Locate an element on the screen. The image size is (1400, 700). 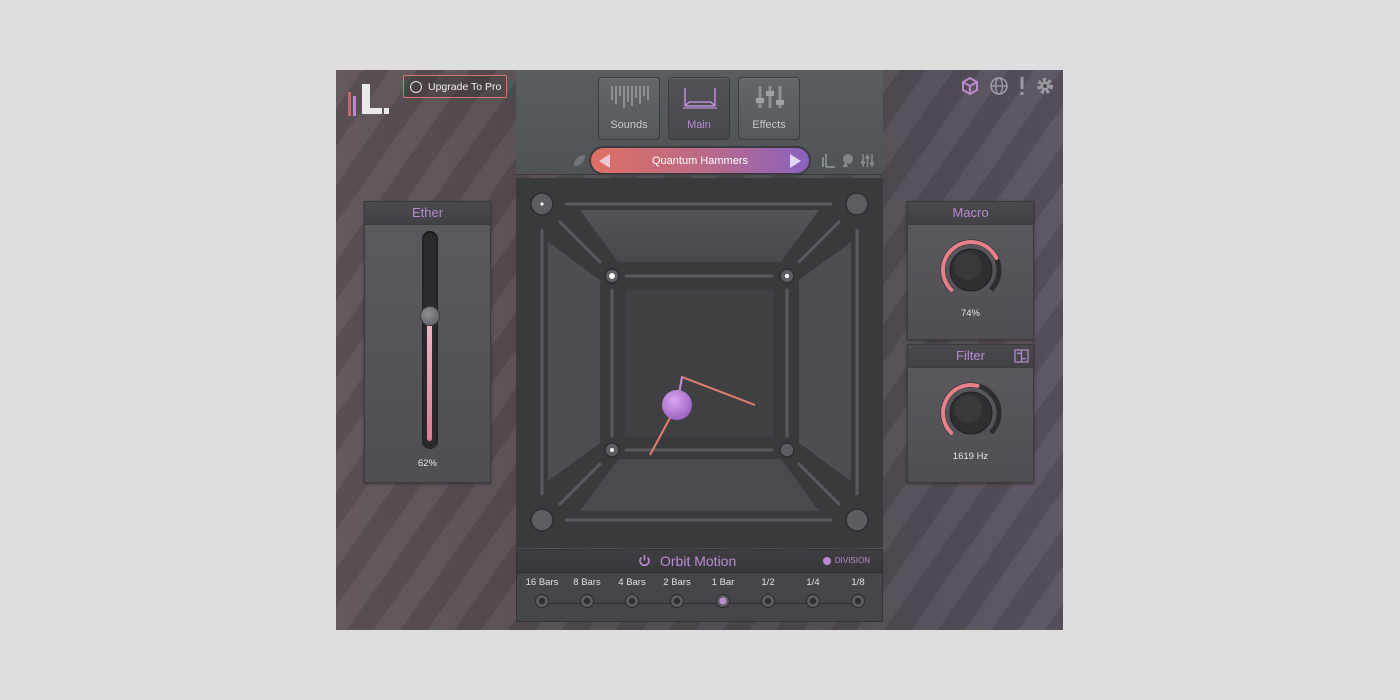
filter-value: 1619 Hz is located at coordinates (970, 456).